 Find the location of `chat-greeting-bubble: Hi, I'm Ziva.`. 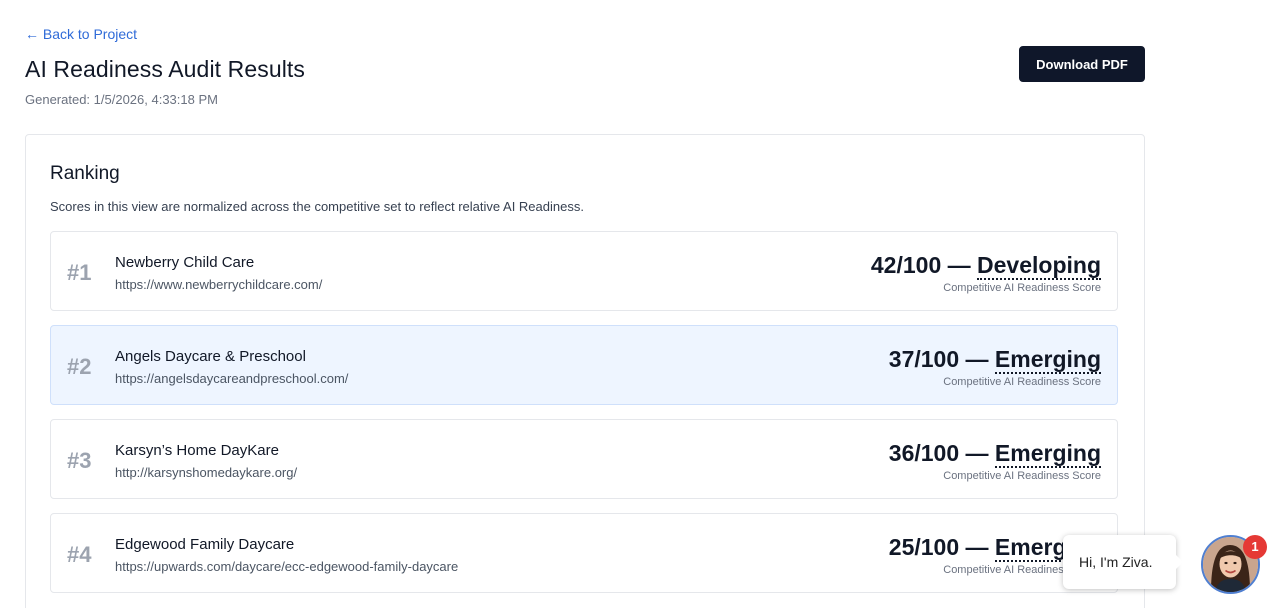

chat-greeting-bubble: Hi, I'm Ziva. is located at coordinates (1123, 562).